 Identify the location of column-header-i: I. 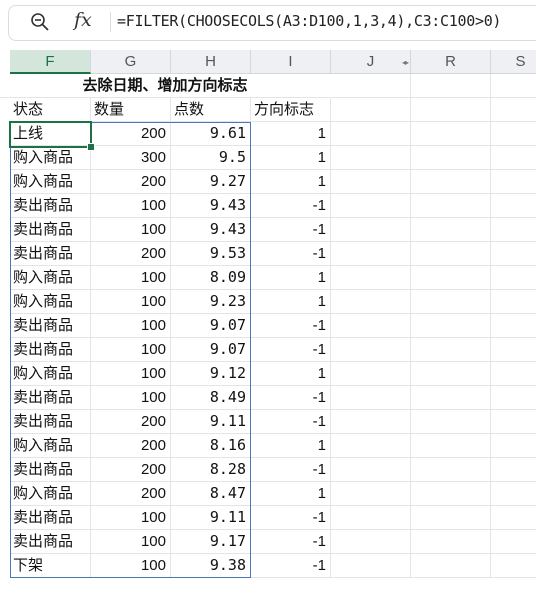
(291, 62).